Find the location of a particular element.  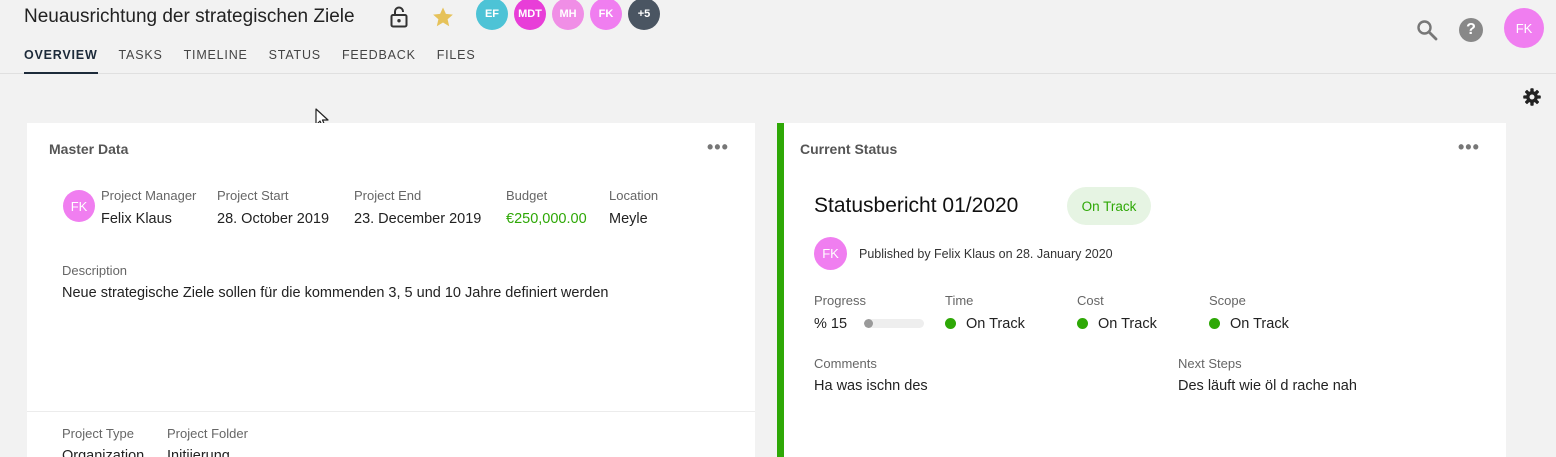

lock-open-icon is located at coordinates (399, 17).